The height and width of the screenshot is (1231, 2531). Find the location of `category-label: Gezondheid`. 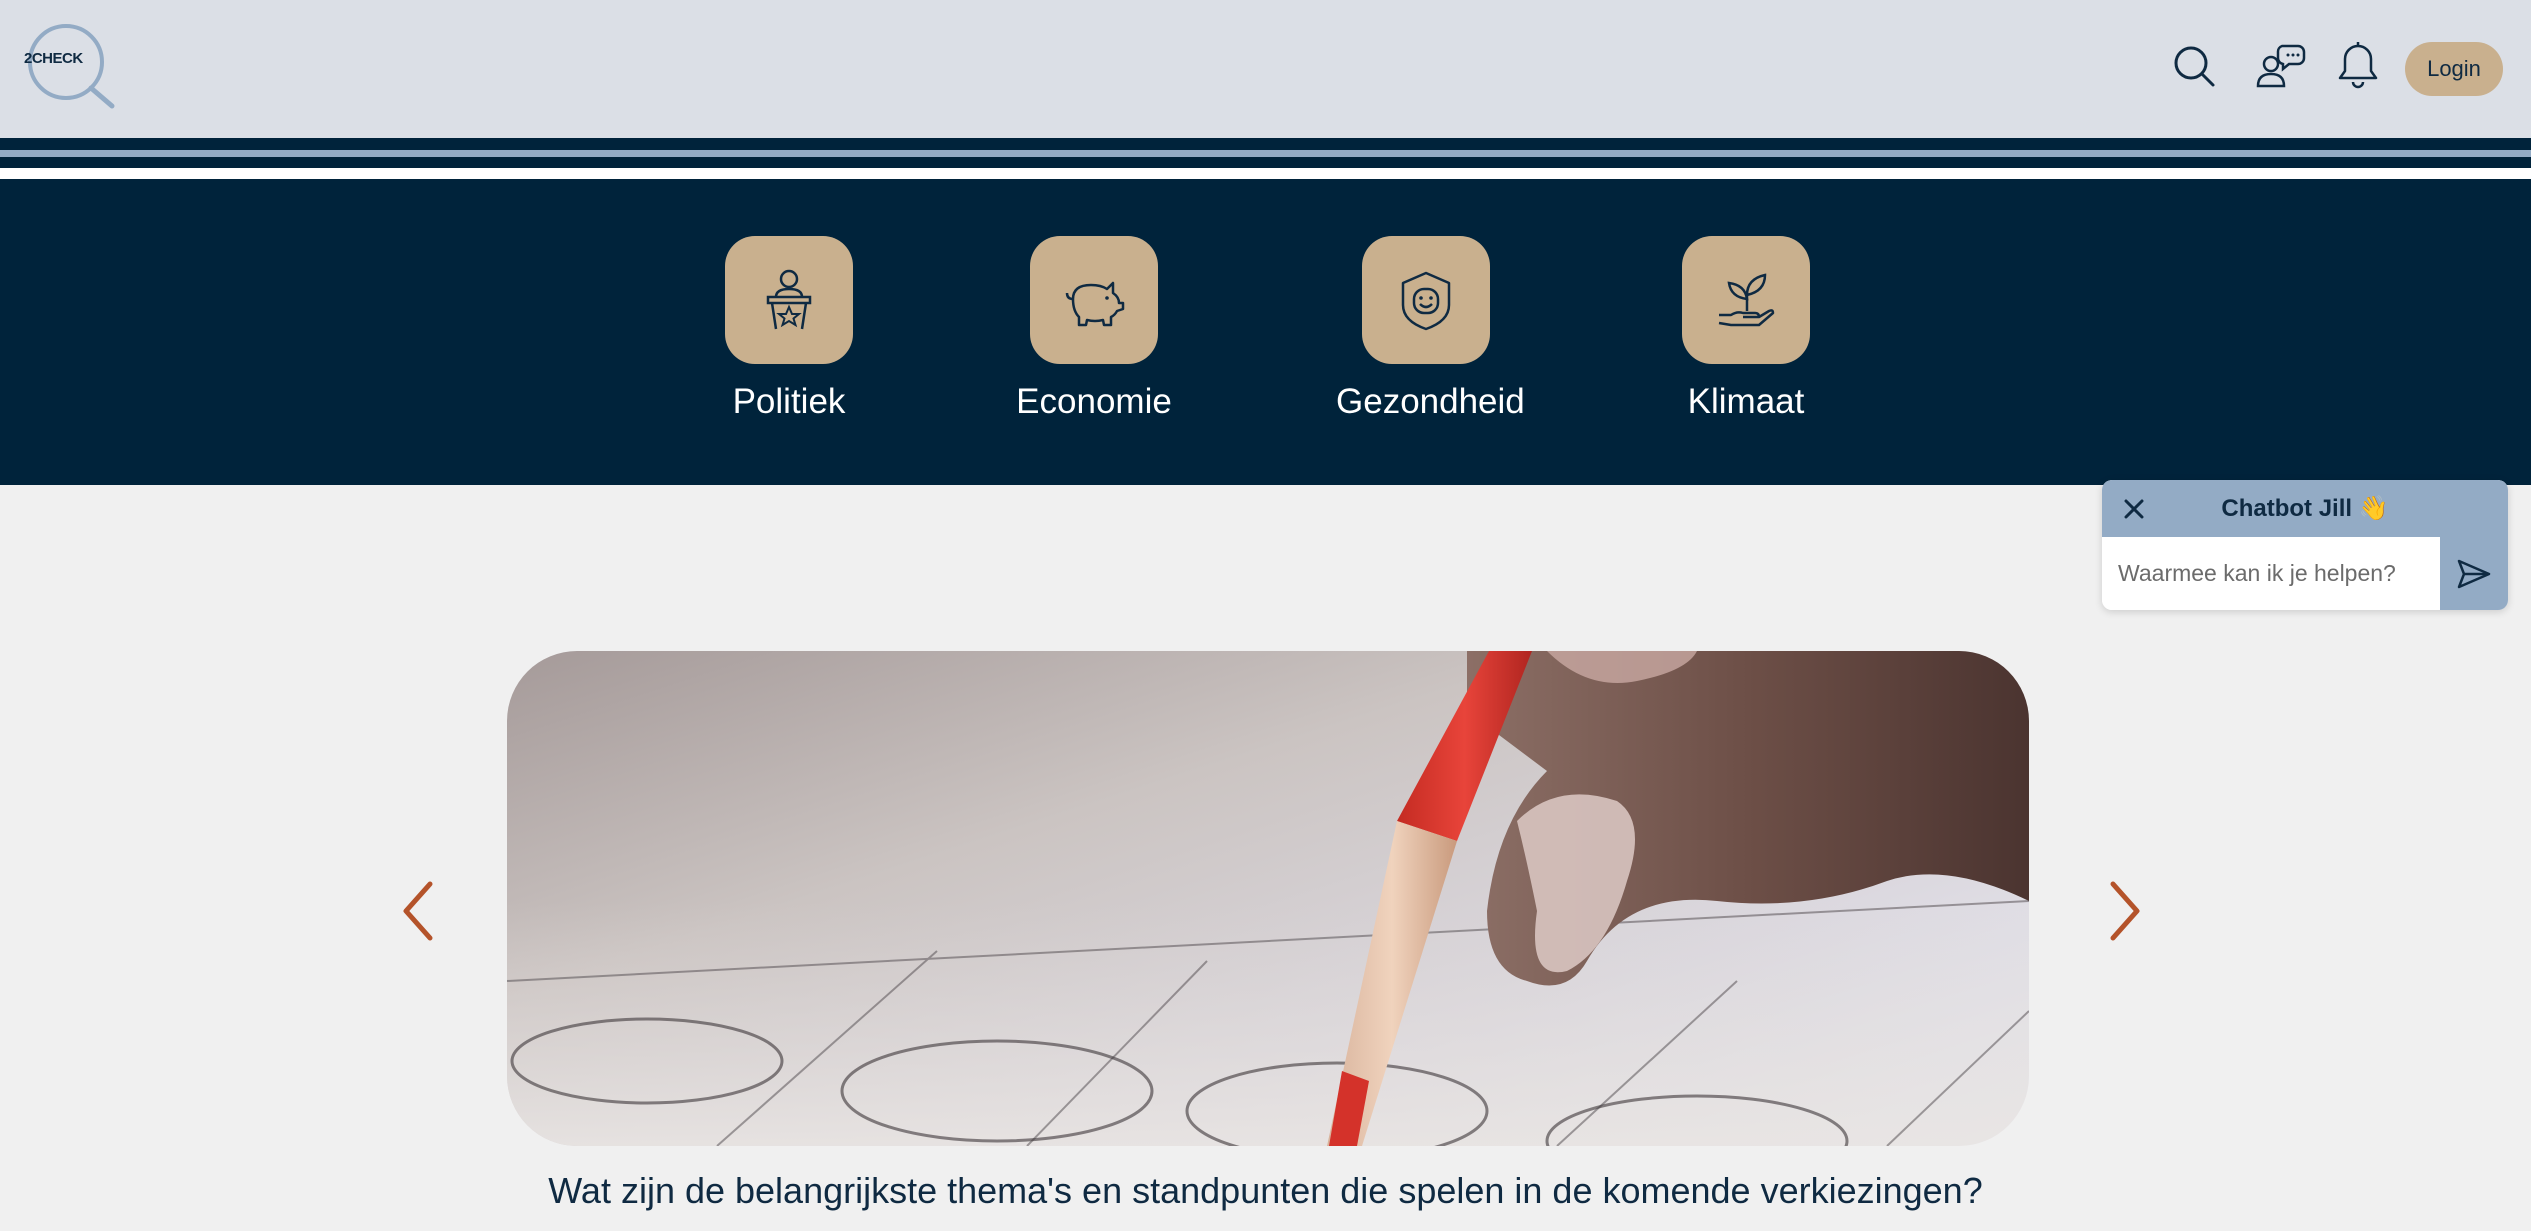

category-label: Gezondheid is located at coordinates (1430, 401).